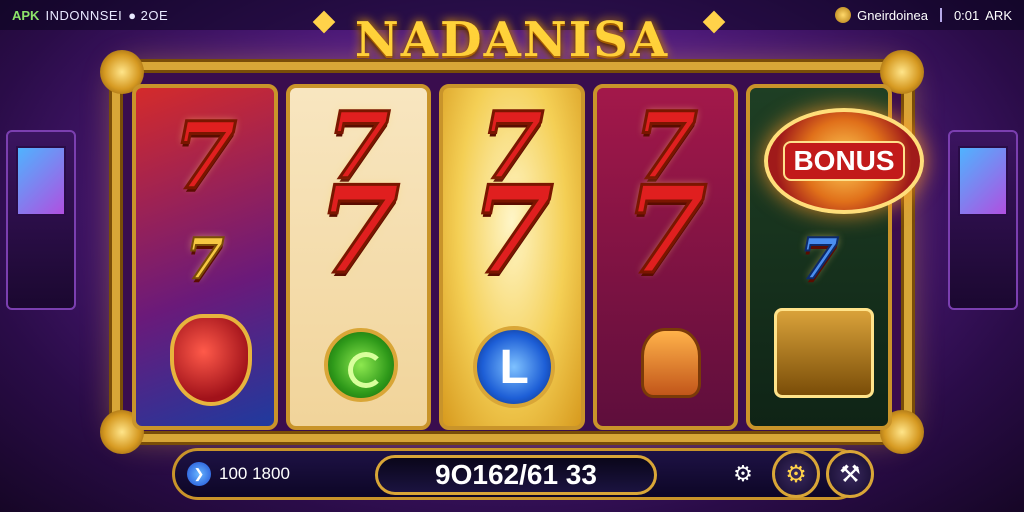  I want to click on seven-symbol-gold: 7, so click(204, 259).